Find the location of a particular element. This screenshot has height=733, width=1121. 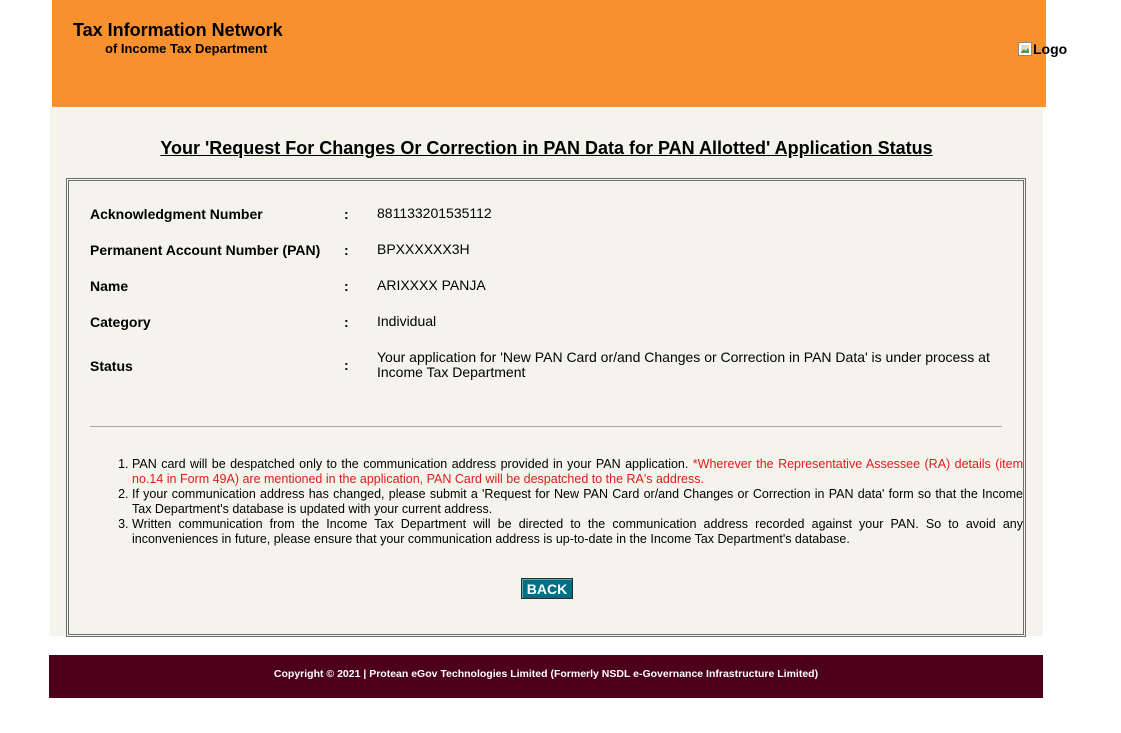

site-subtitle: of Income Tax Department is located at coordinates (186, 48).